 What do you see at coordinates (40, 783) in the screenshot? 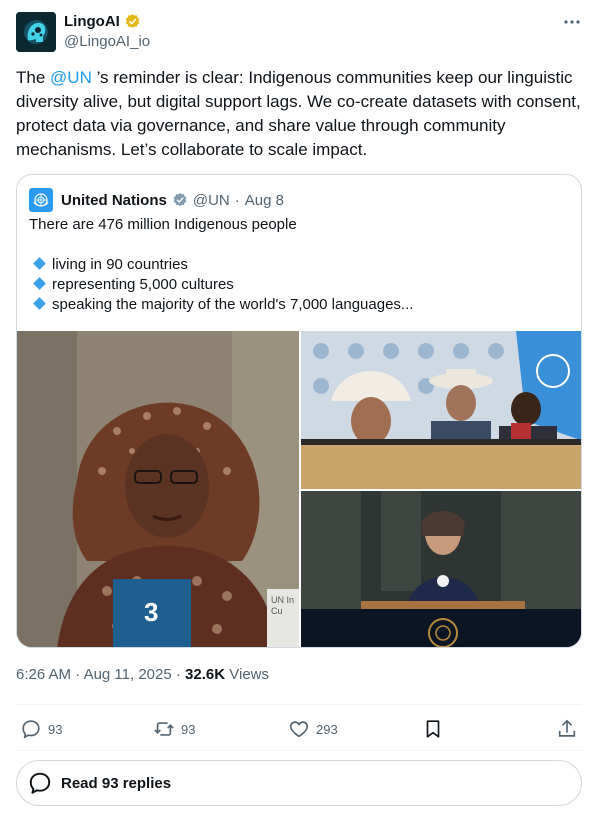
I see `speech-bubble-icon` at bounding box center [40, 783].